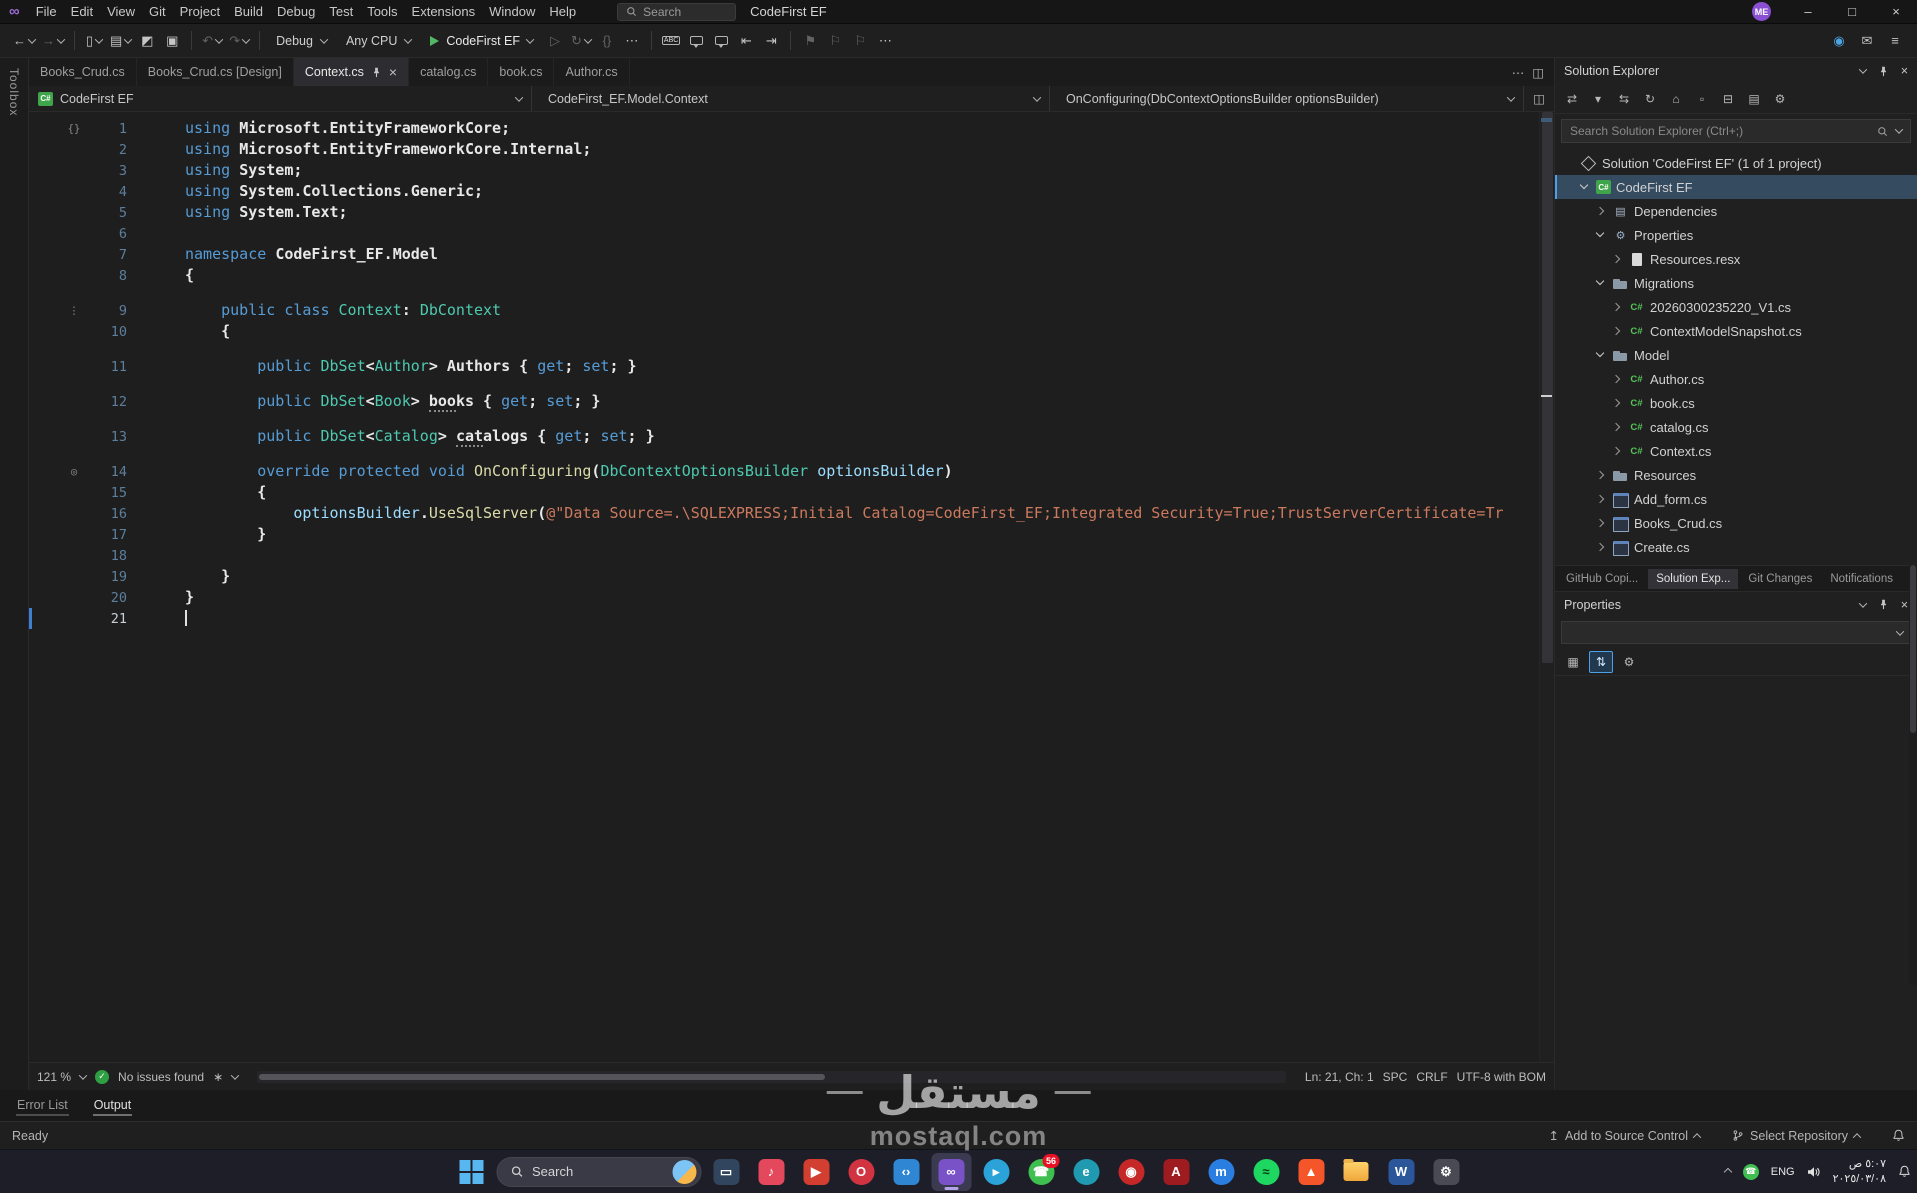  What do you see at coordinates (1736, 427) in the screenshot?
I see `tree-item-catalog-cs: C# catalog.cs` at bounding box center [1736, 427].